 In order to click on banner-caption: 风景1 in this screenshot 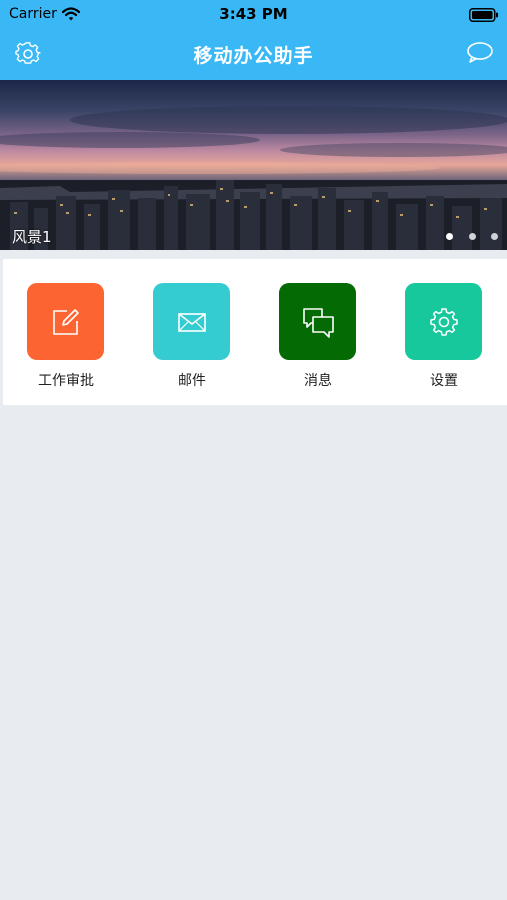, I will do `click(32, 237)`.